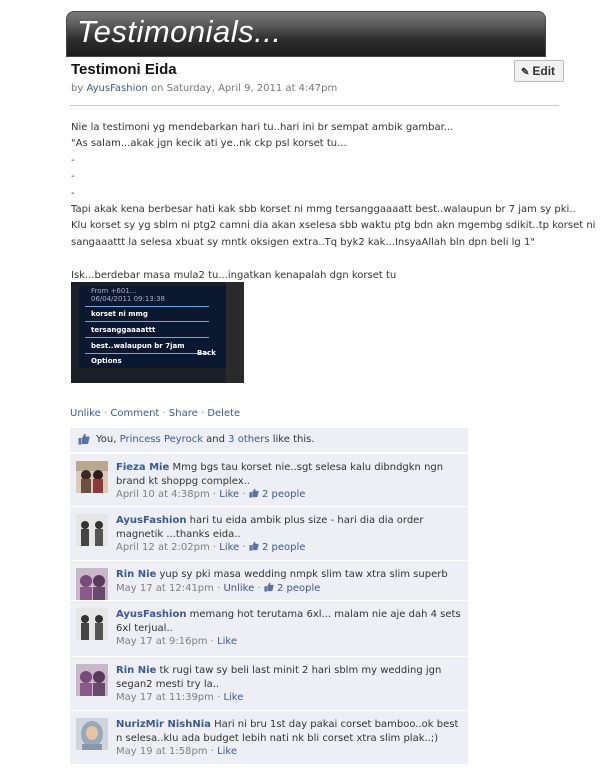 The height and width of the screenshot is (784, 613). I want to click on comment-meta: May 17 at 11:39pm · Like, so click(180, 697).